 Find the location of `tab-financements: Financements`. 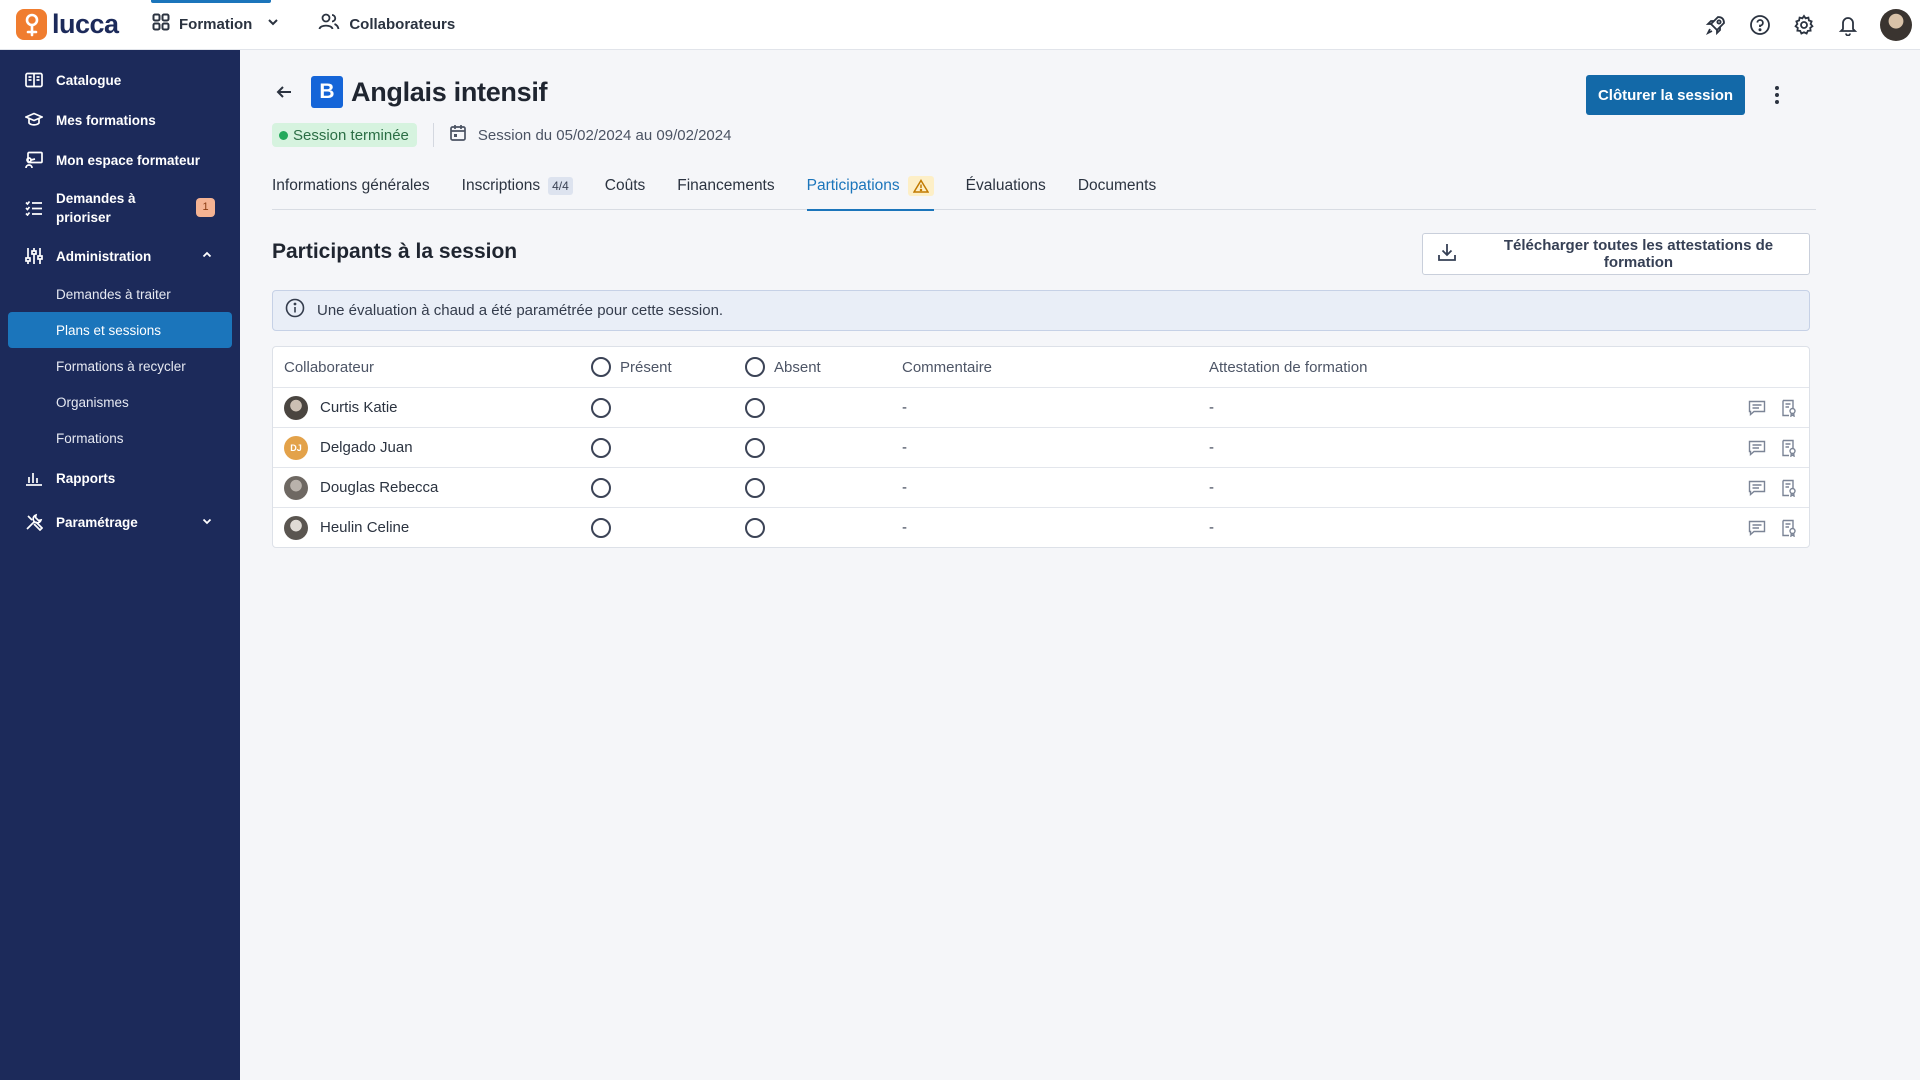

tab-financements: Financements is located at coordinates (725, 186).